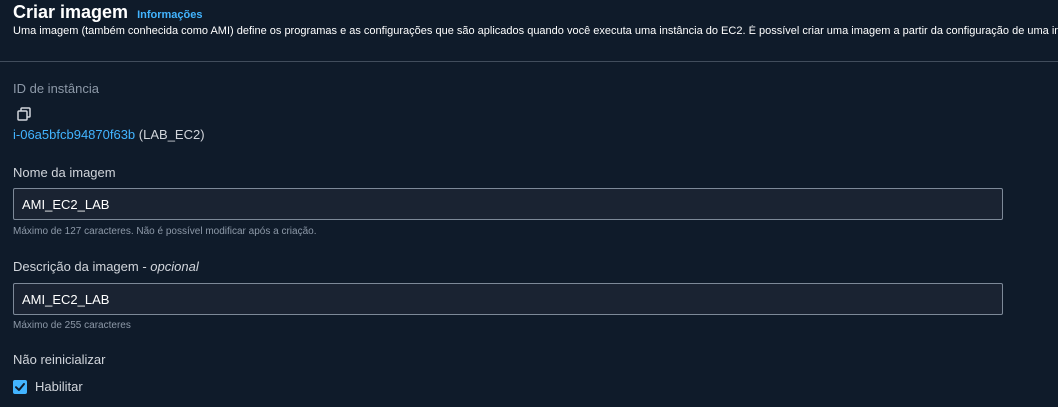 This screenshot has width=1058, height=407. Describe the element at coordinates (508, 299) in the screenshot. I see `image-description-input` at that location.